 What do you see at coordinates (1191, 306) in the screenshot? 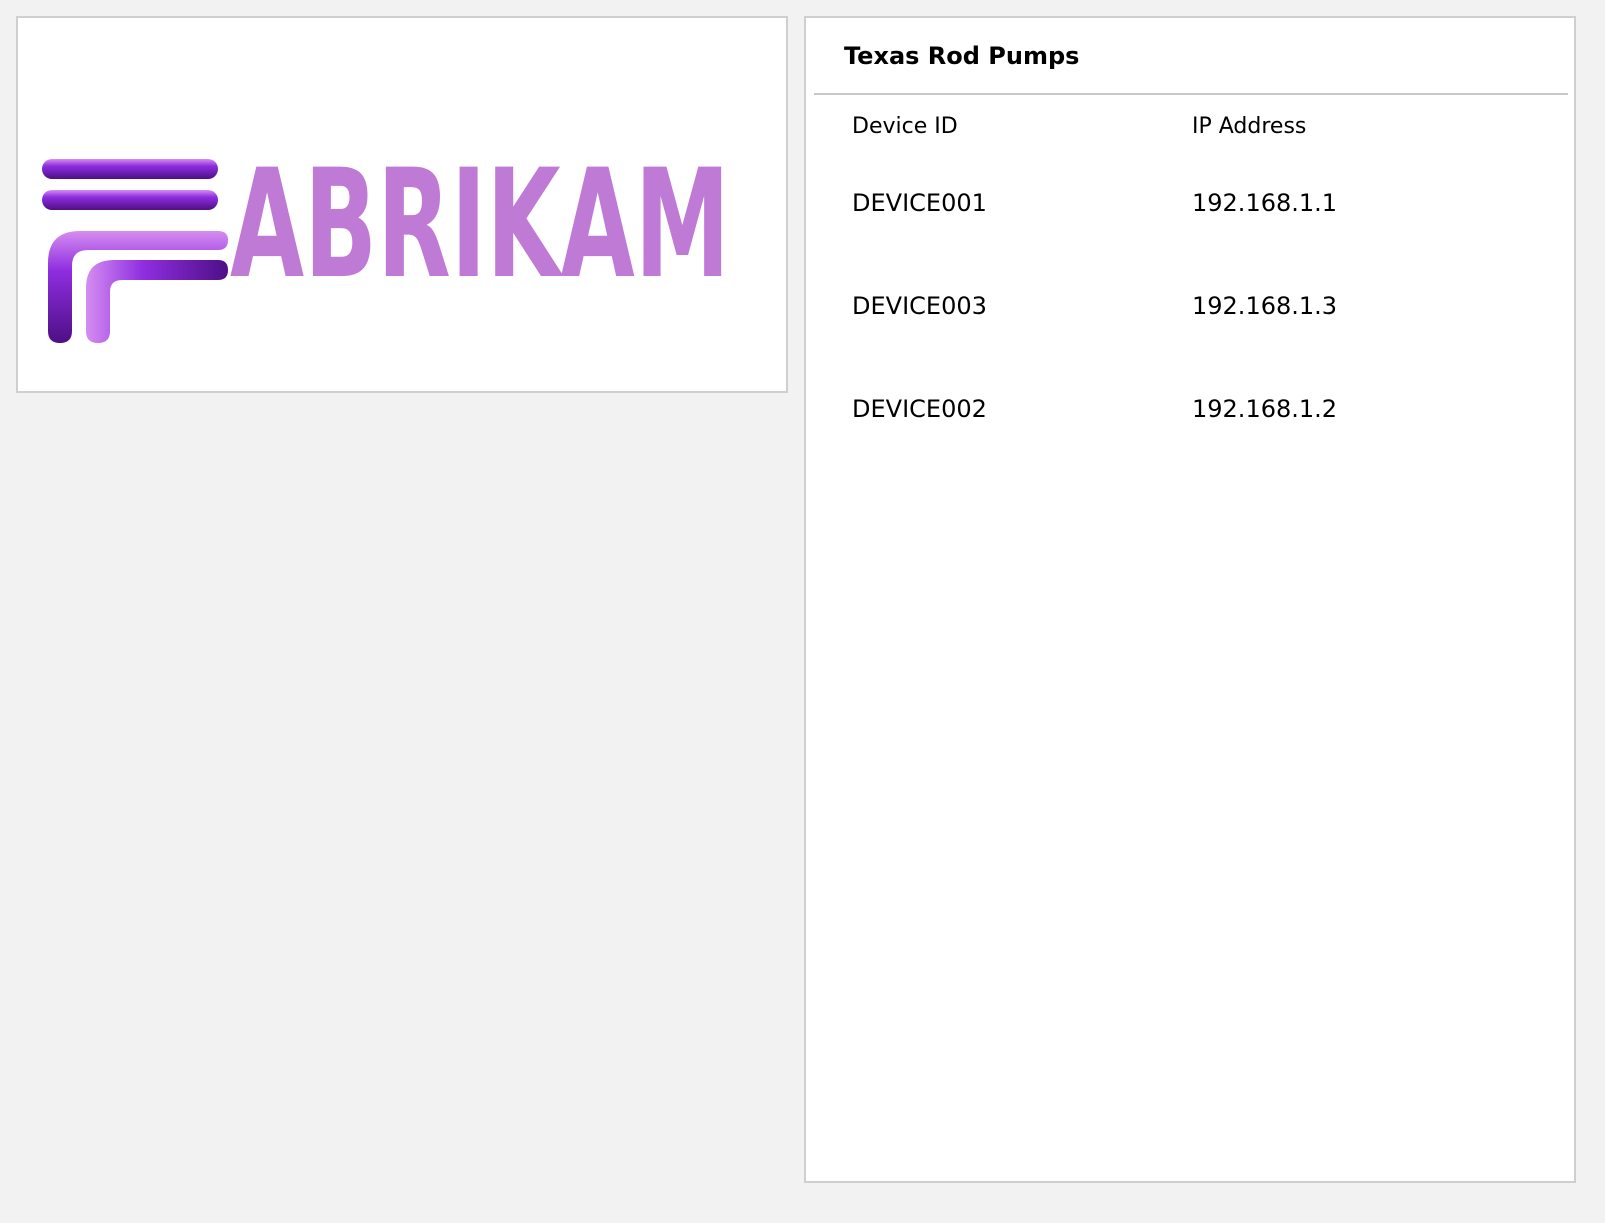
I see `device-row: DEVICE003 192.168.1.3` at bounding box center [1191, 306].